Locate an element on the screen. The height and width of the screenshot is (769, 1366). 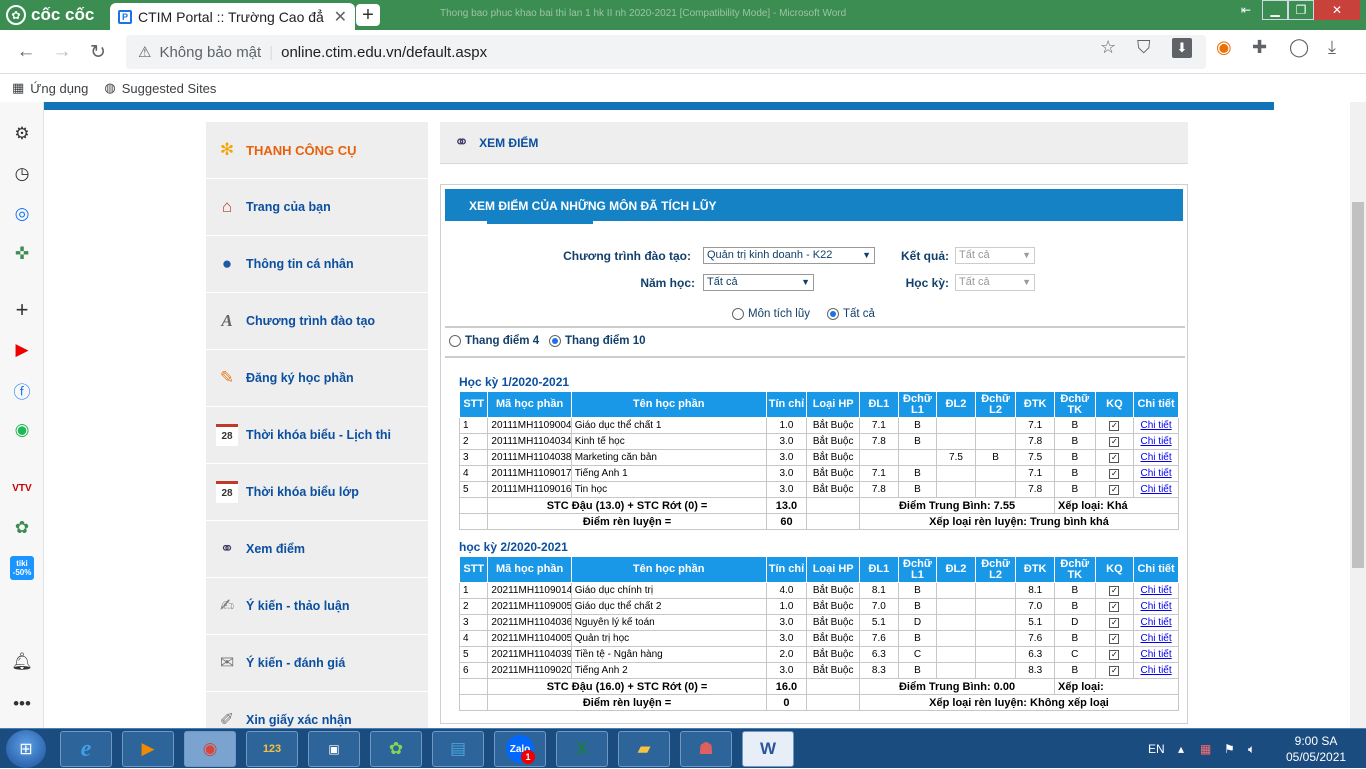
settings-gear-icon: ⚙ is located at coordinates (22, 134).